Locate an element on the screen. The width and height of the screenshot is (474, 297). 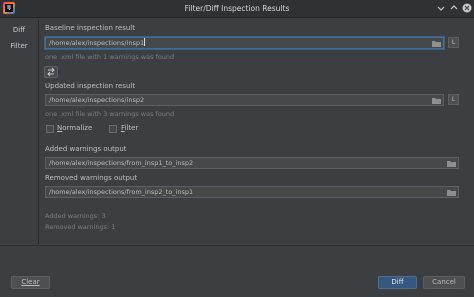
normalize-label: Normalize is located at coordinates (74, 128).